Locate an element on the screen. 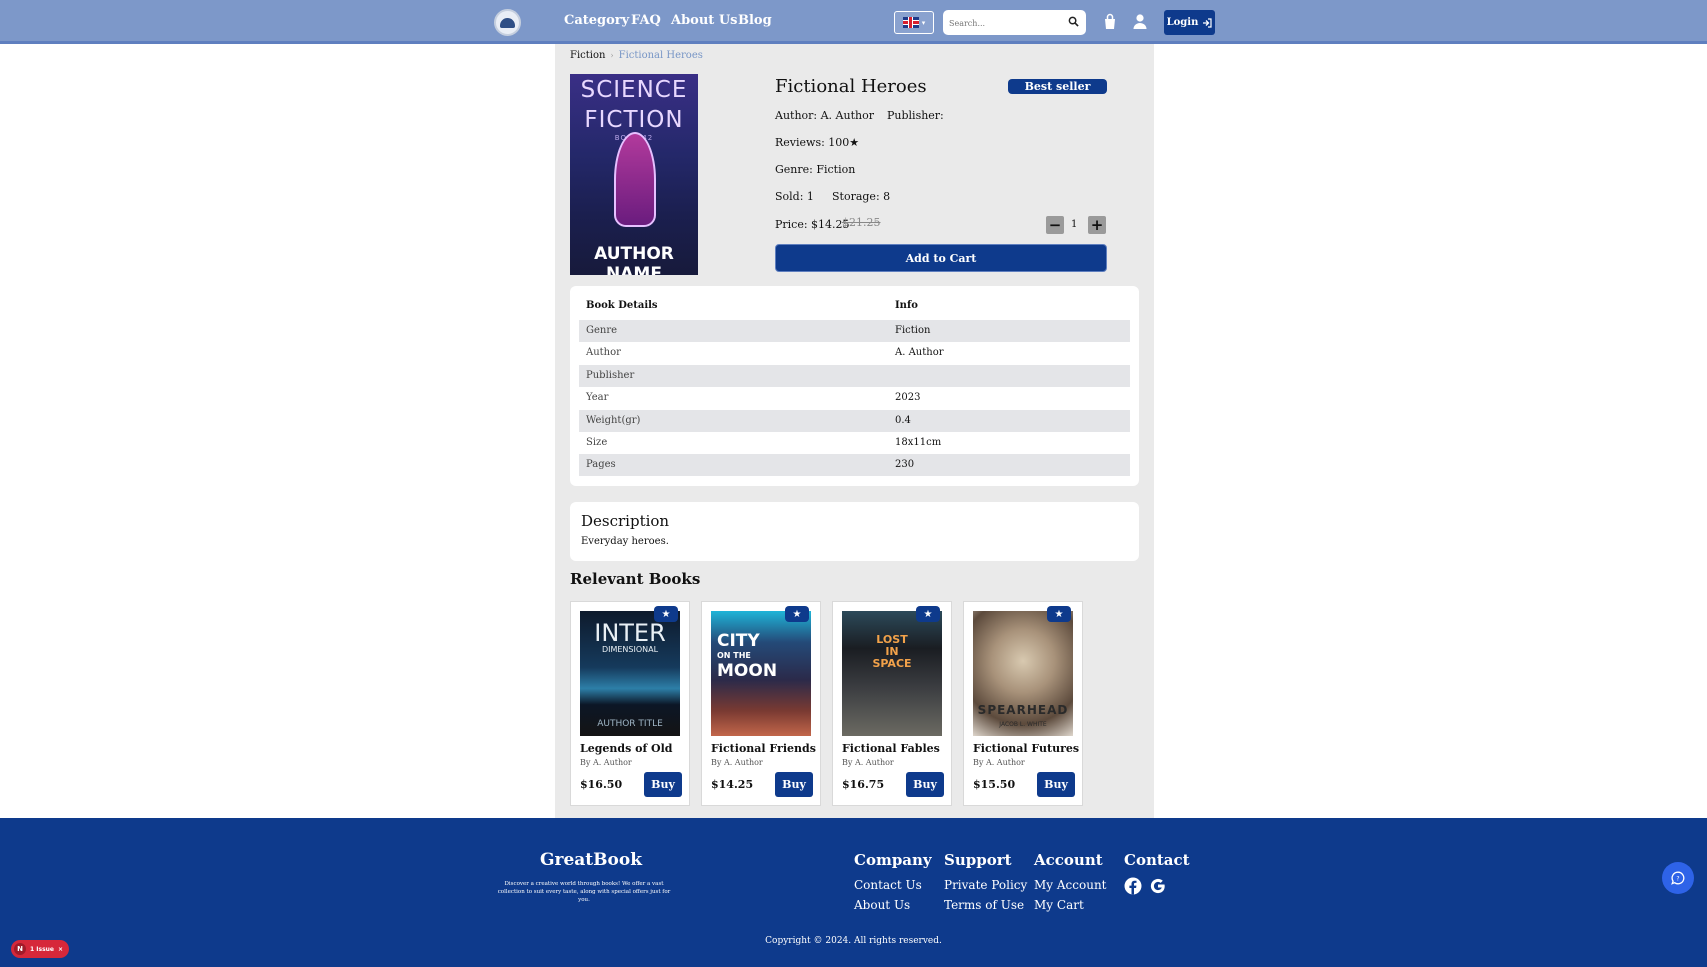 The width and height of the screenshot is (1707, 967). book-genre: Genre: Fiction is located at coordinates (815, 169).